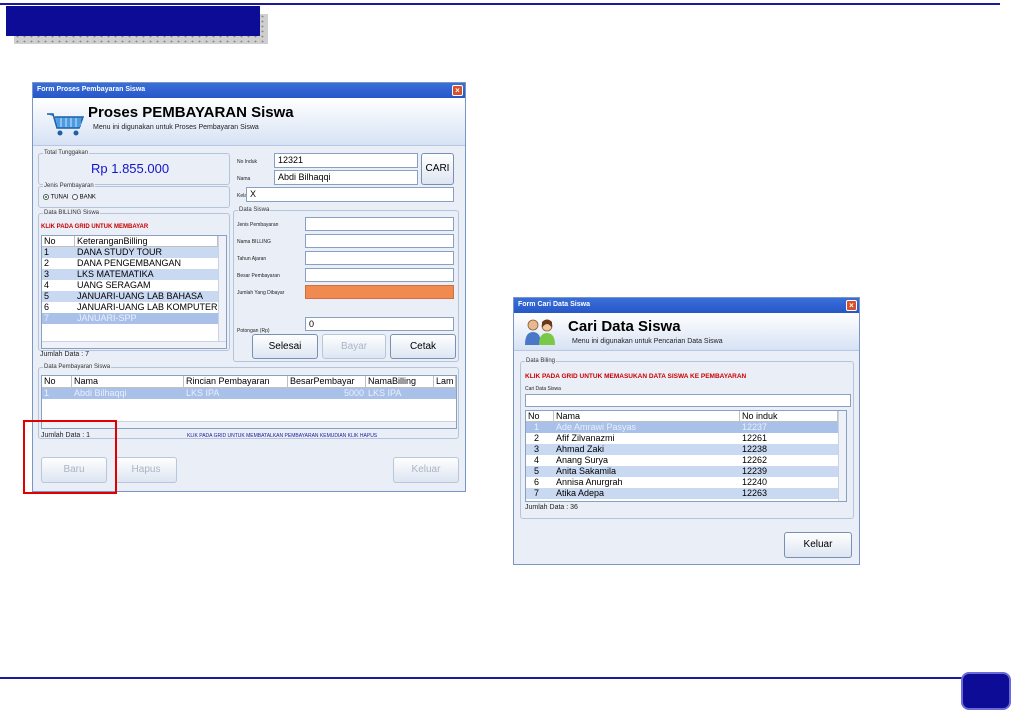  I want to click on page-badge, so click(986, 691).